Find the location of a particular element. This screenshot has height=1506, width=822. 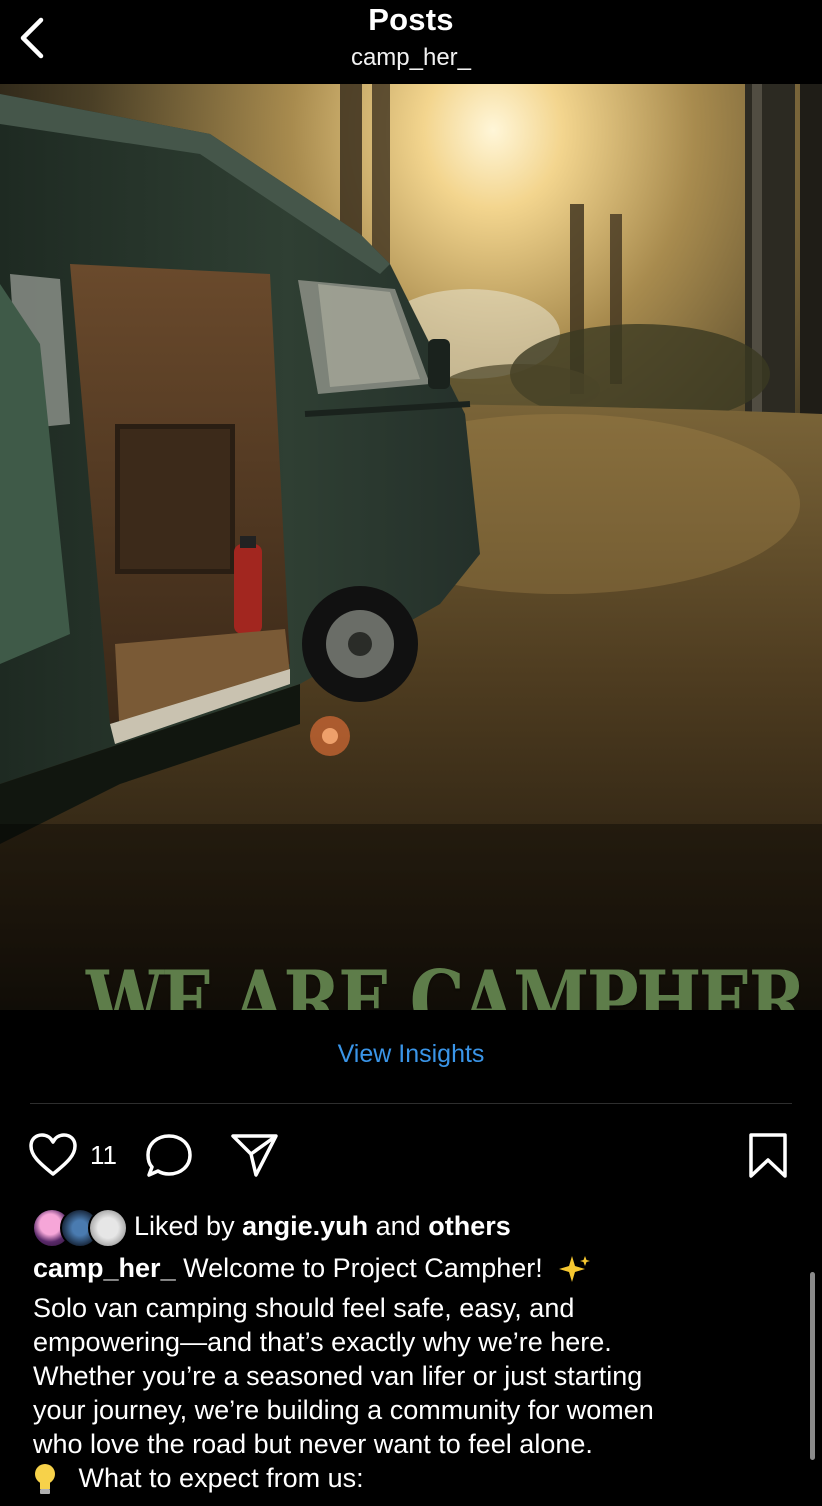

header-username: camp_her_ is located at coordinates (411, 58).